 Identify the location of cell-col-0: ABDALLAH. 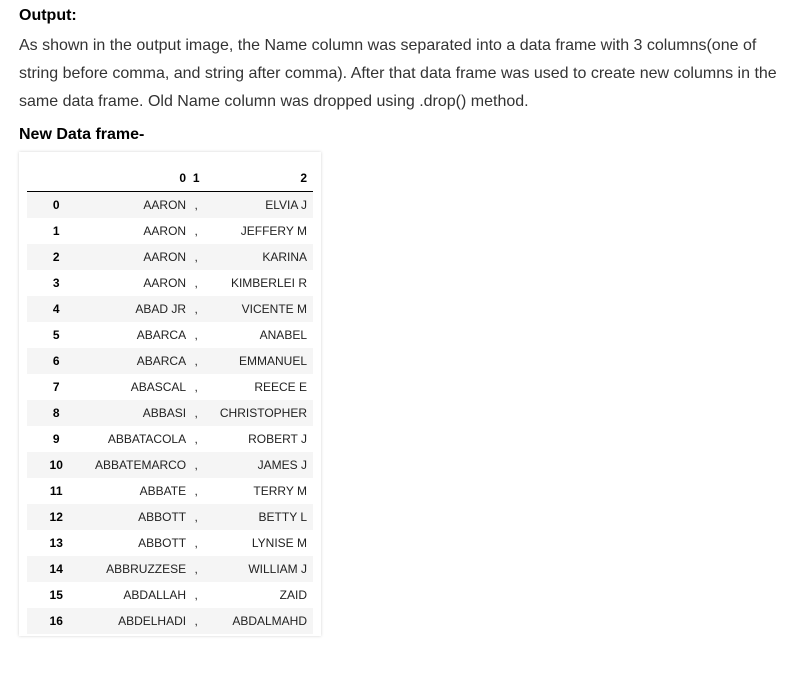
(155, 595).